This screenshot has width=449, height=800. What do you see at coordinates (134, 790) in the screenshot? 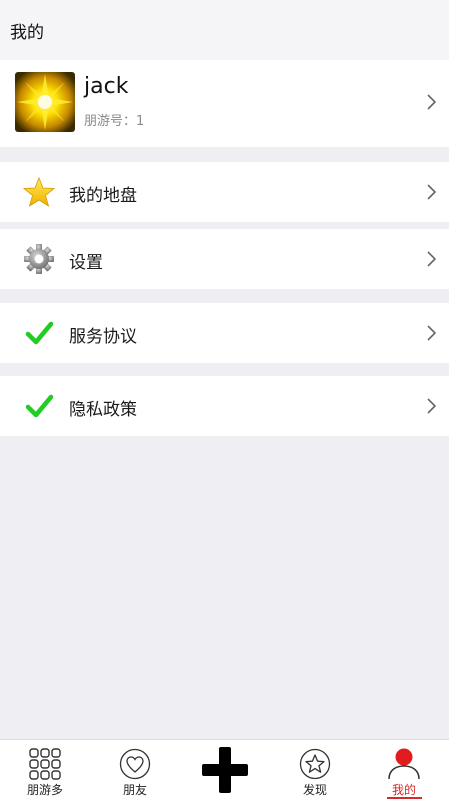
I see `tab-label: 朋友` at bounding box center [134, 790].